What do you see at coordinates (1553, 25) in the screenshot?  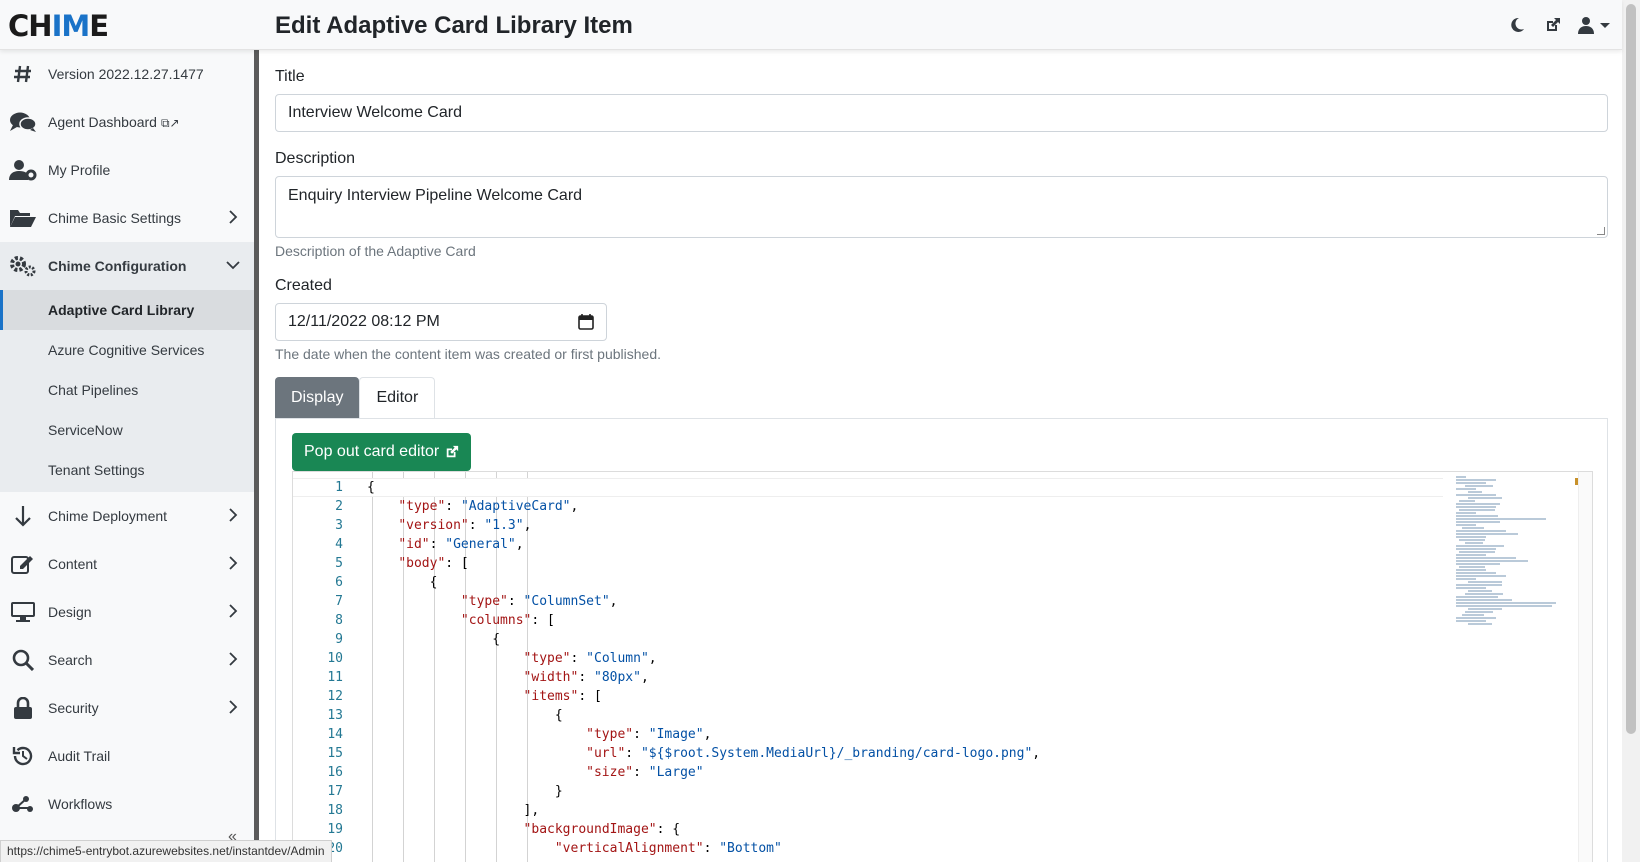 I see `external-link-icon` at bounding box center [1553, 25].